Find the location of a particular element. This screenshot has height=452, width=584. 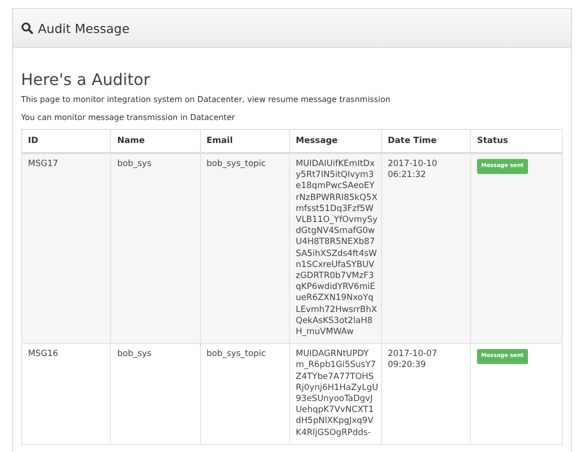

description-text: You can monitor message transmission in Datacenter is located at coordinates (128, 118).